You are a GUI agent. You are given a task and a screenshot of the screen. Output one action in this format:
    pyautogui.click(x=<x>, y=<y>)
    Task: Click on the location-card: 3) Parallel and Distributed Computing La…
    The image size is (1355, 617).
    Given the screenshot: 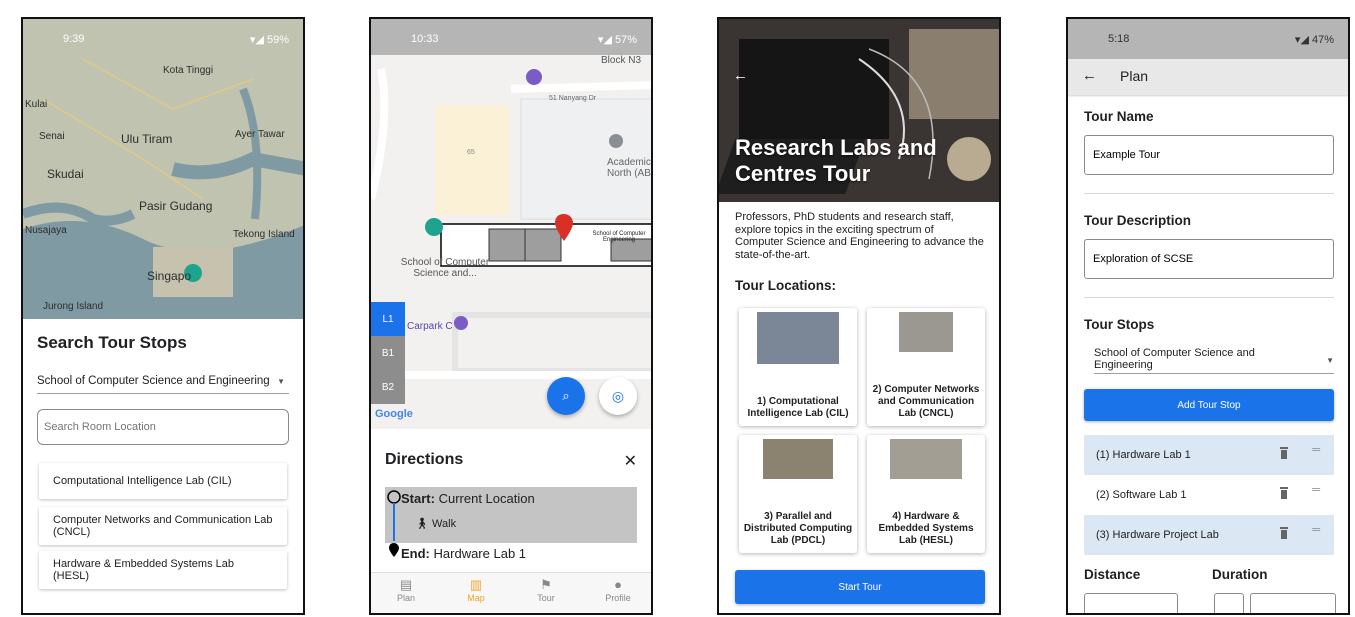 What is the action you would take?
    pyautogui.click(x=798, y=494)
    